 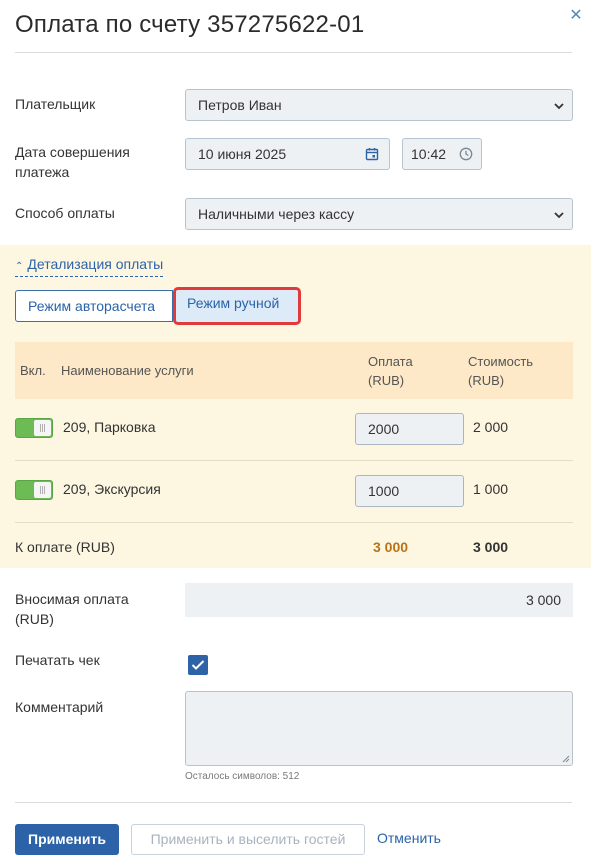 I want to click on header-enabled: Вкл., so click(x=33, y=370).